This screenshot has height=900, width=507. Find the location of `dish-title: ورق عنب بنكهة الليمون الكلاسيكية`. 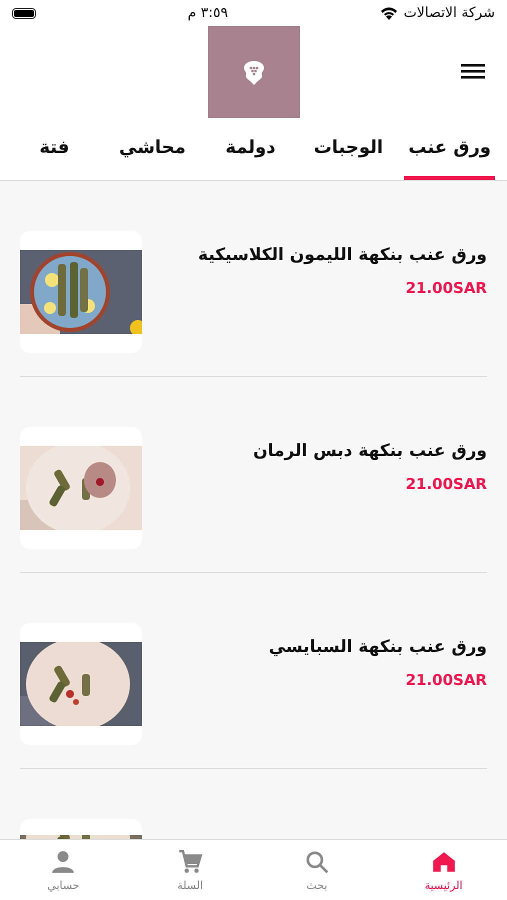

dish-title: ورق عنب بنكهة الليمون الكلاسيكية is located at coordinates (342, 255).